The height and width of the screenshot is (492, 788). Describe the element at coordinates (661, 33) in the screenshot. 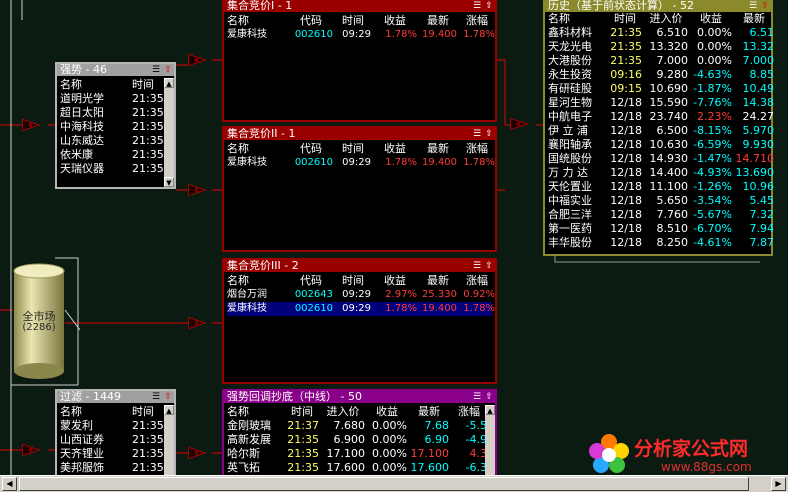

I see `table-row: 鑫科材料 21:35 6.510 0.00% 6.51` at that location.